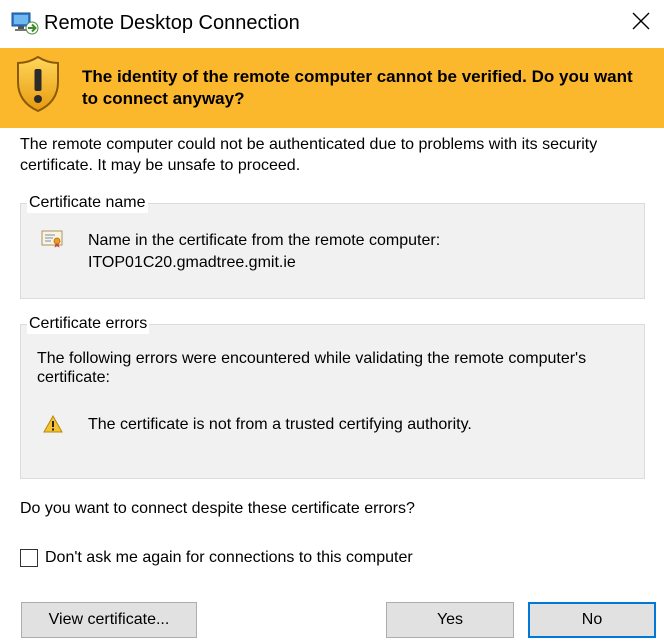 Image resolution: width=664 pixels, height=642 pixels. What do you see at coordinates (332, 24) in the screenshot?
I see `title-bar: Remote Desktop Connection` at bounding box center [332, 24].